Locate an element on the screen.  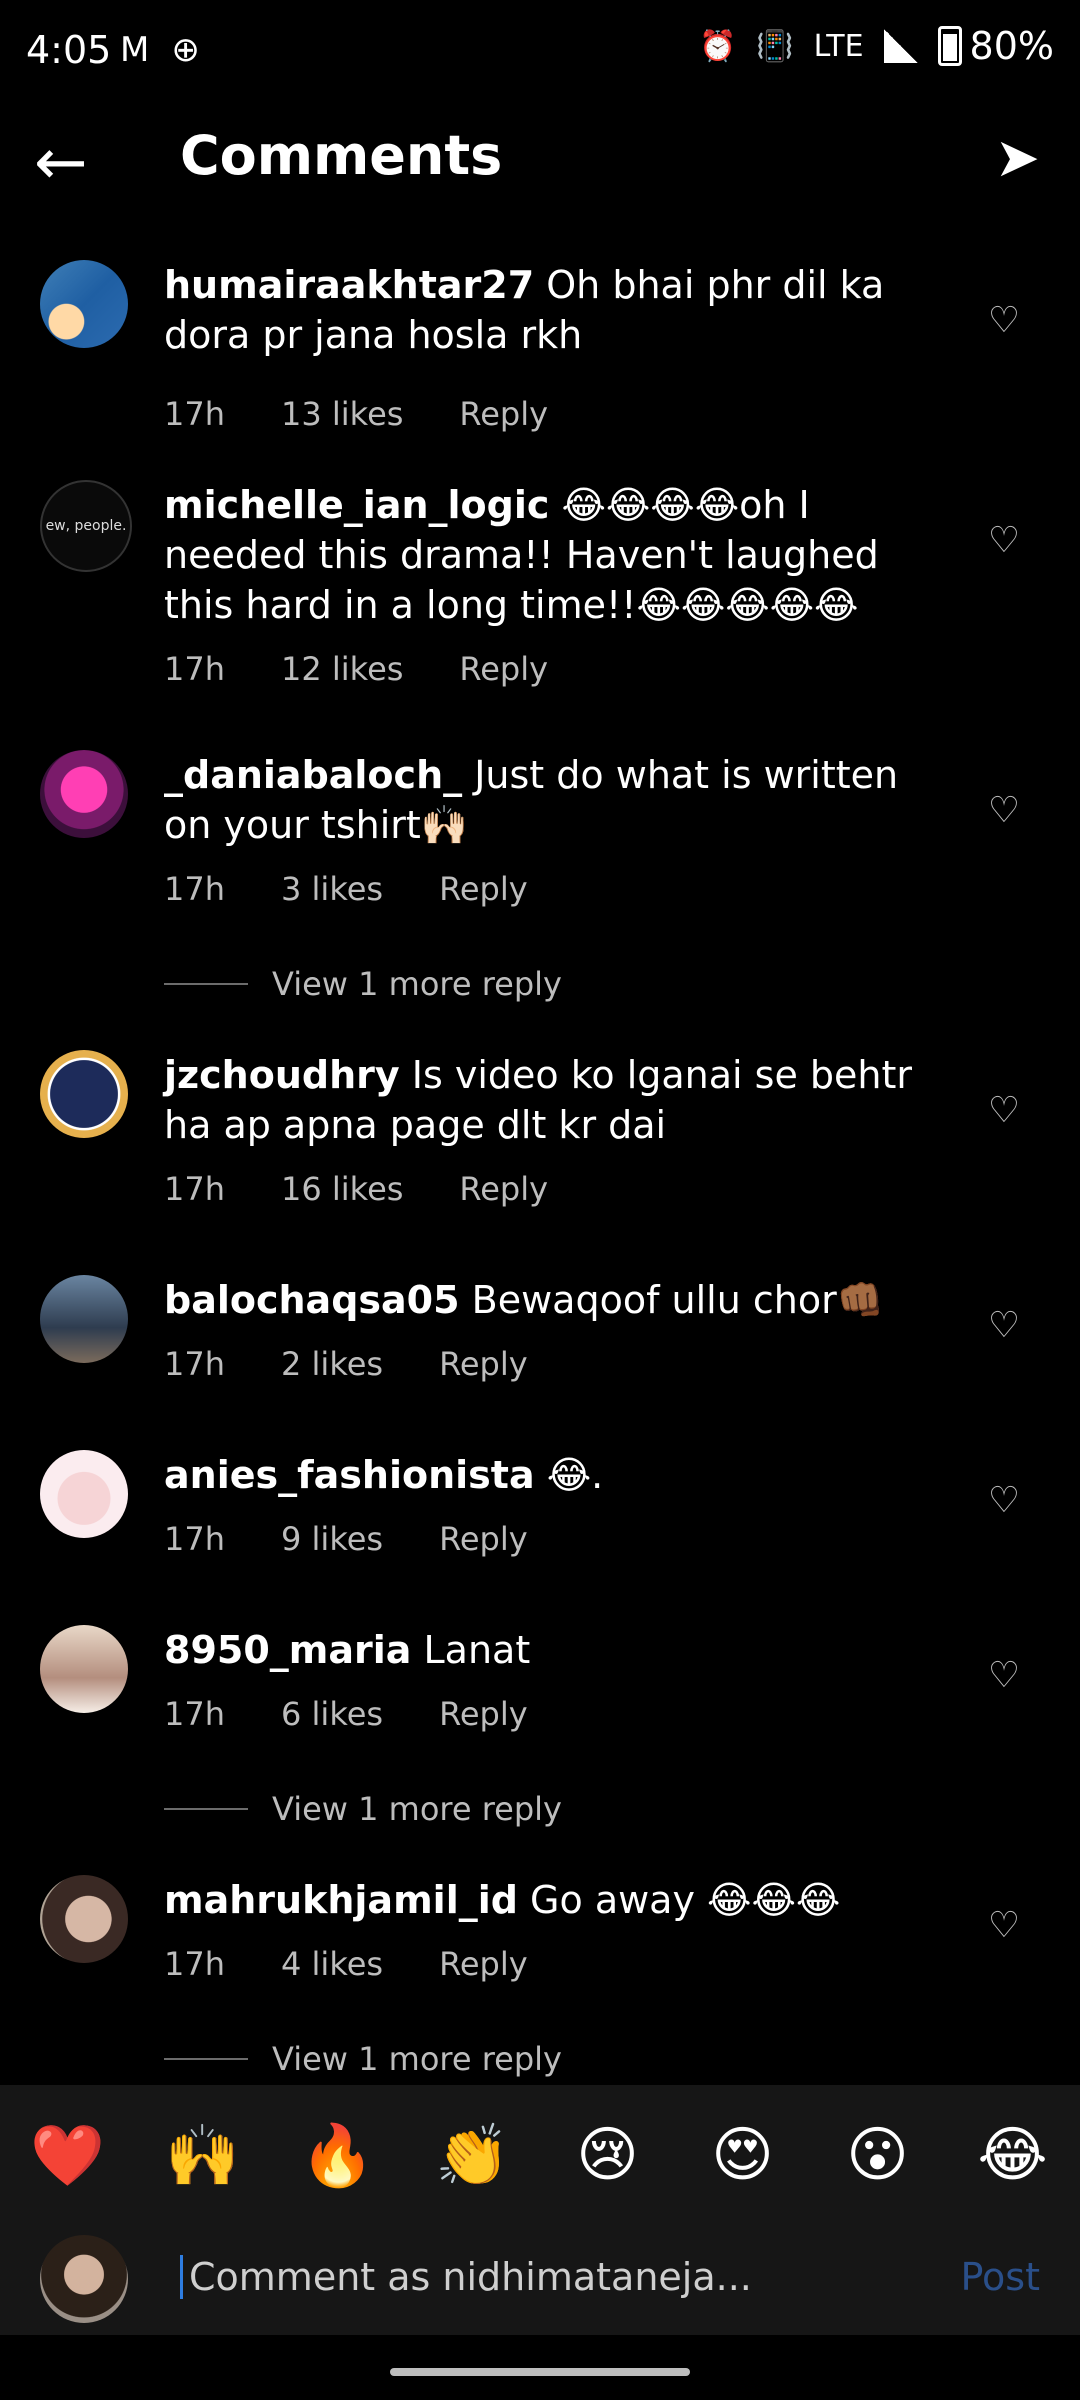
comment-text: mahrukhjamil_id Go away 😂😂😂 is located at coordinates (554, 1900).